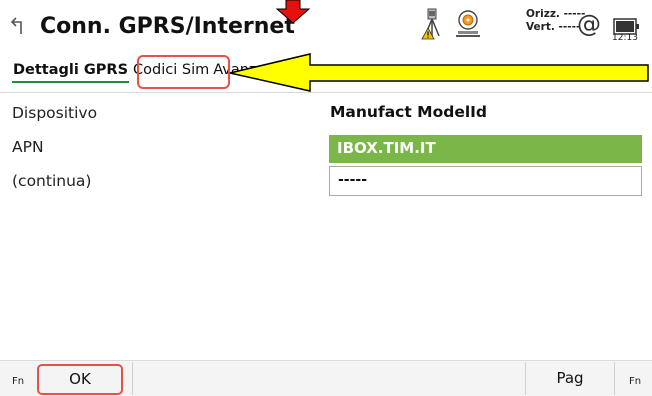 The width and height of the screenshot is (652, 396). Describe the element at coordinates (52, 181) in the screenshot. I see `continue-label: (continua)` at that location.